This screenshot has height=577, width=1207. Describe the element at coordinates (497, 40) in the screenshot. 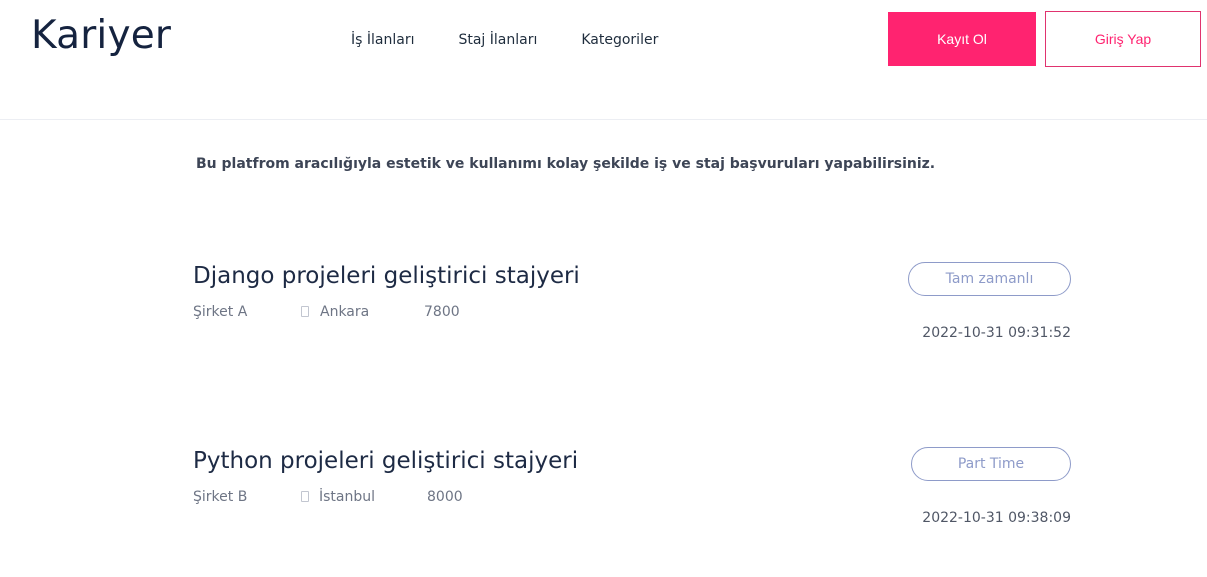

I see `nav-item-staj-ilanlari: Staj İlanları` at that location.